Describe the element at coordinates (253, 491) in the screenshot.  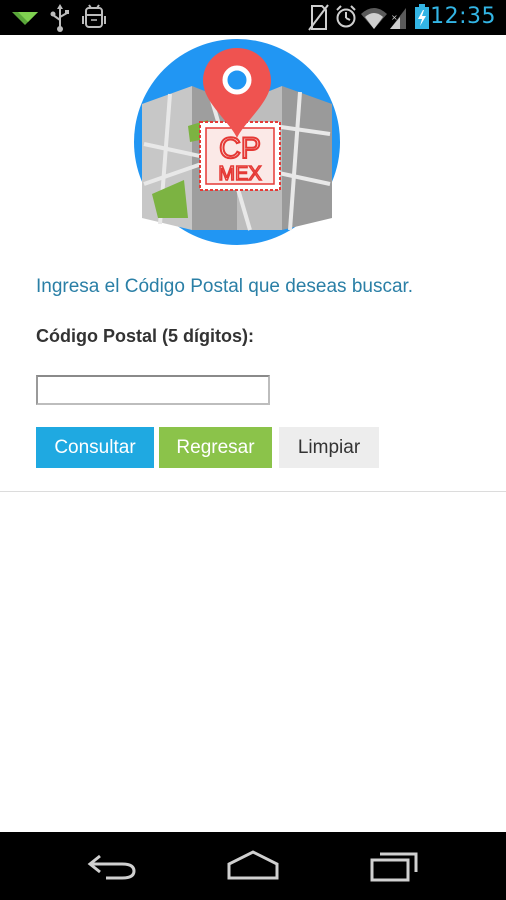
I see `divider` at that location.